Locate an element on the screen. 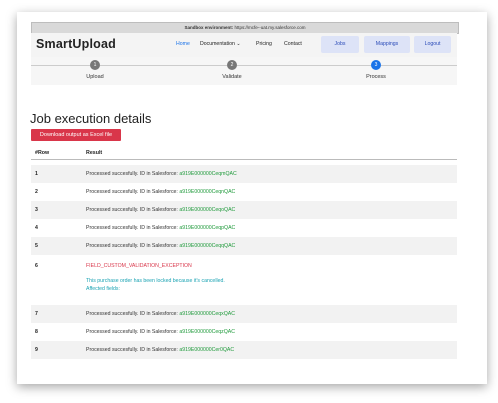 The width and height of the screenshot is (498, 403). step-1-circle: 1 is located at coordinates (95, 65).